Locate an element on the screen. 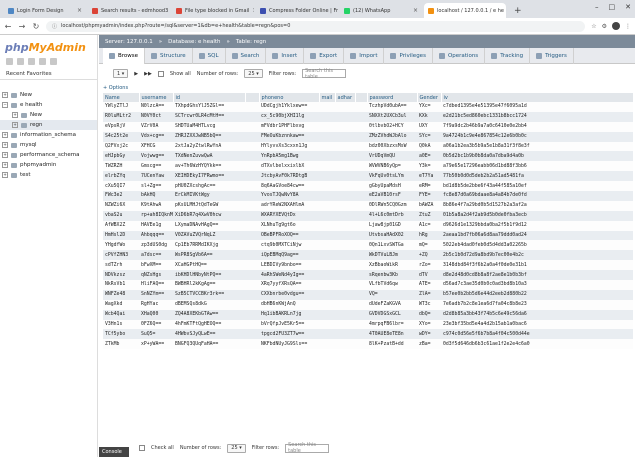 Image resolution: width=635 pixels, height=457 pixels. profile-avatar is located at coordinates (616, 26).